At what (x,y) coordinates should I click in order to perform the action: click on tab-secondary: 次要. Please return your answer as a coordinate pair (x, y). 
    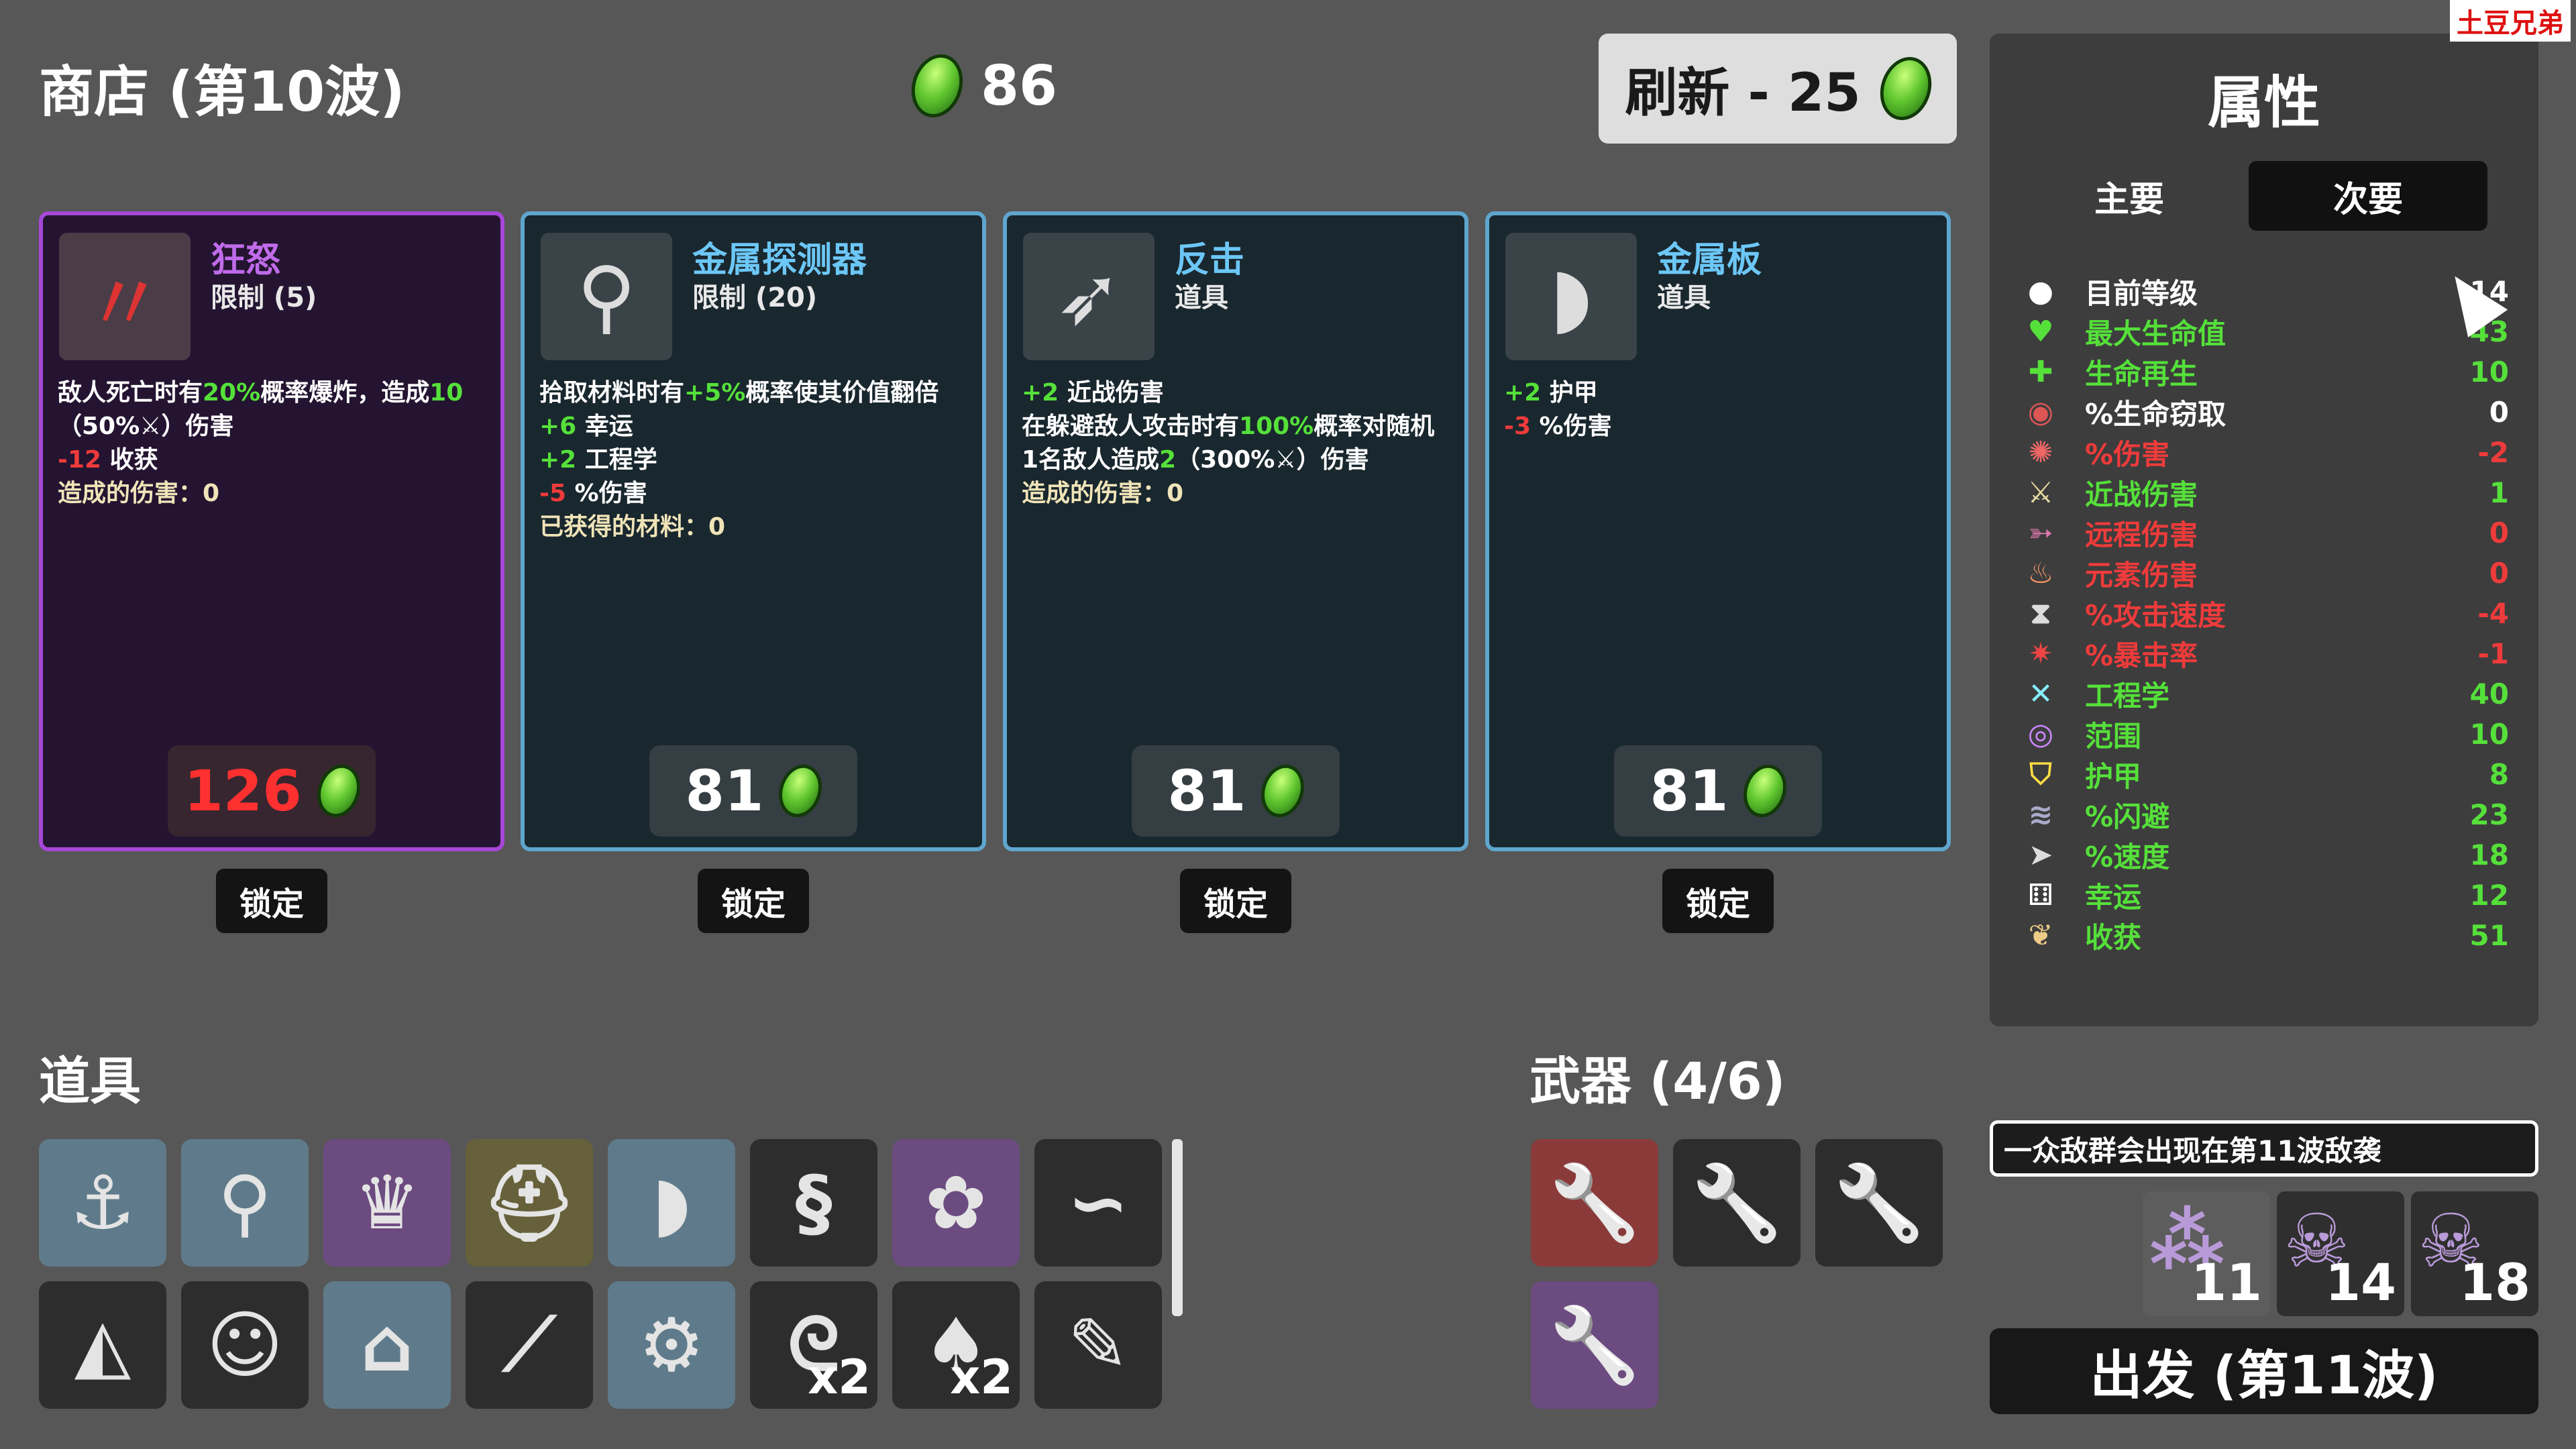
    Looking at the image, I should click on (2368, 196).